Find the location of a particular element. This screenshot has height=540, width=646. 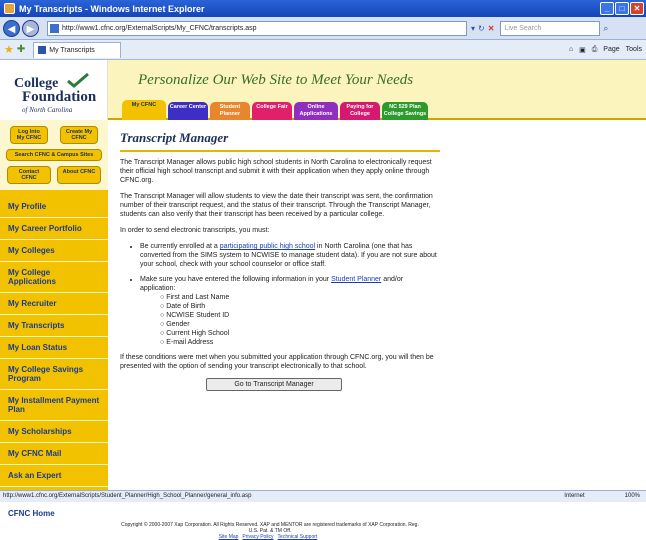

nav-tab: Paying for College is located at coordinates (360, 111).